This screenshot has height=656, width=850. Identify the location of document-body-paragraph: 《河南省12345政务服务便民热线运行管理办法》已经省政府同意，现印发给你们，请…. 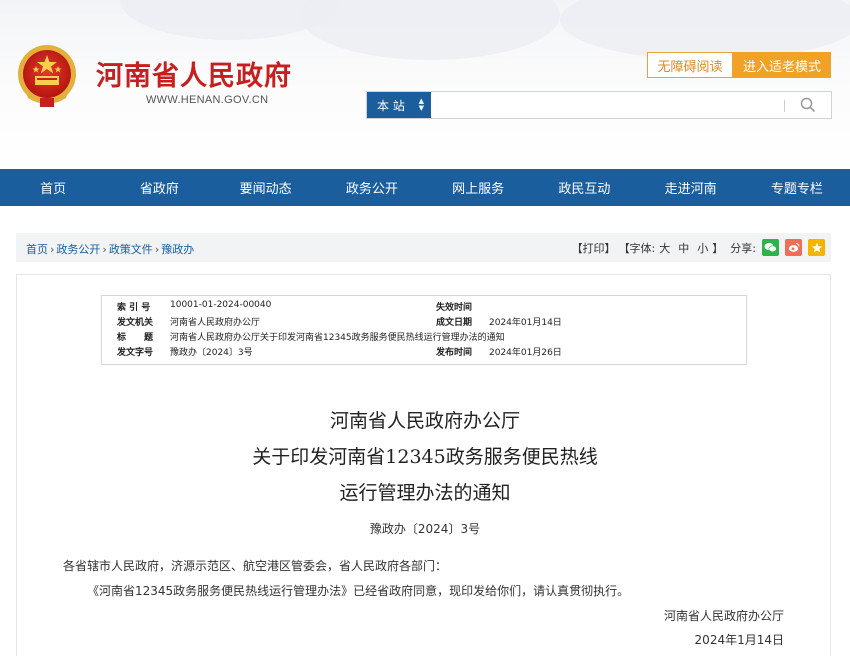
(358, 591).